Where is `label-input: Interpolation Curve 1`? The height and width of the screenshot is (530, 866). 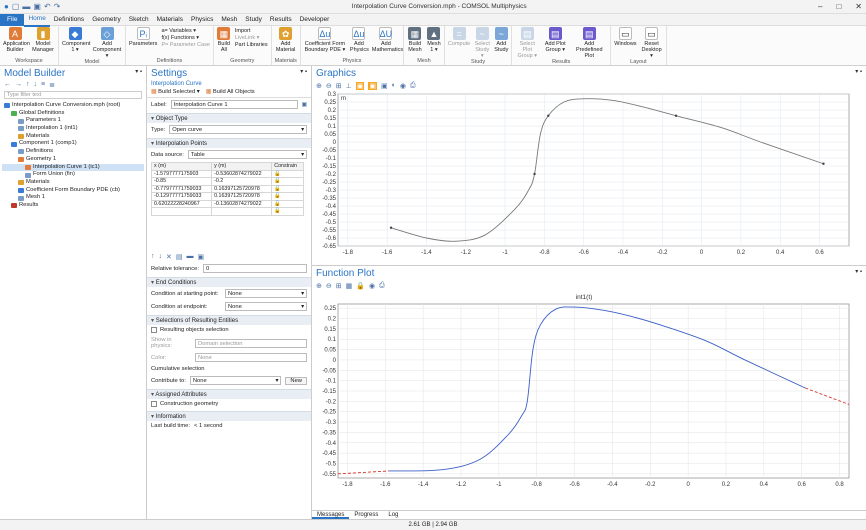
label-input: Interpolation Curve 1 is located at coordinates (234, 104).